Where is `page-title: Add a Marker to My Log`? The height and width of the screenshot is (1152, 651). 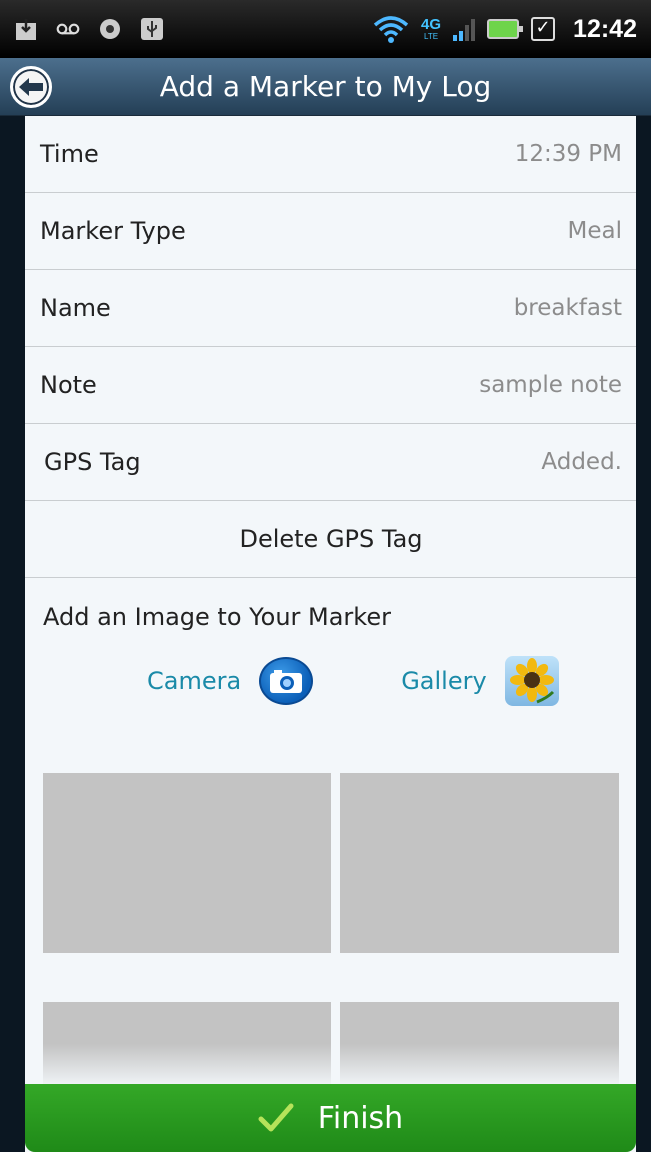
page-title: Add a Marker to My Log is located at coordinates (325, 86).